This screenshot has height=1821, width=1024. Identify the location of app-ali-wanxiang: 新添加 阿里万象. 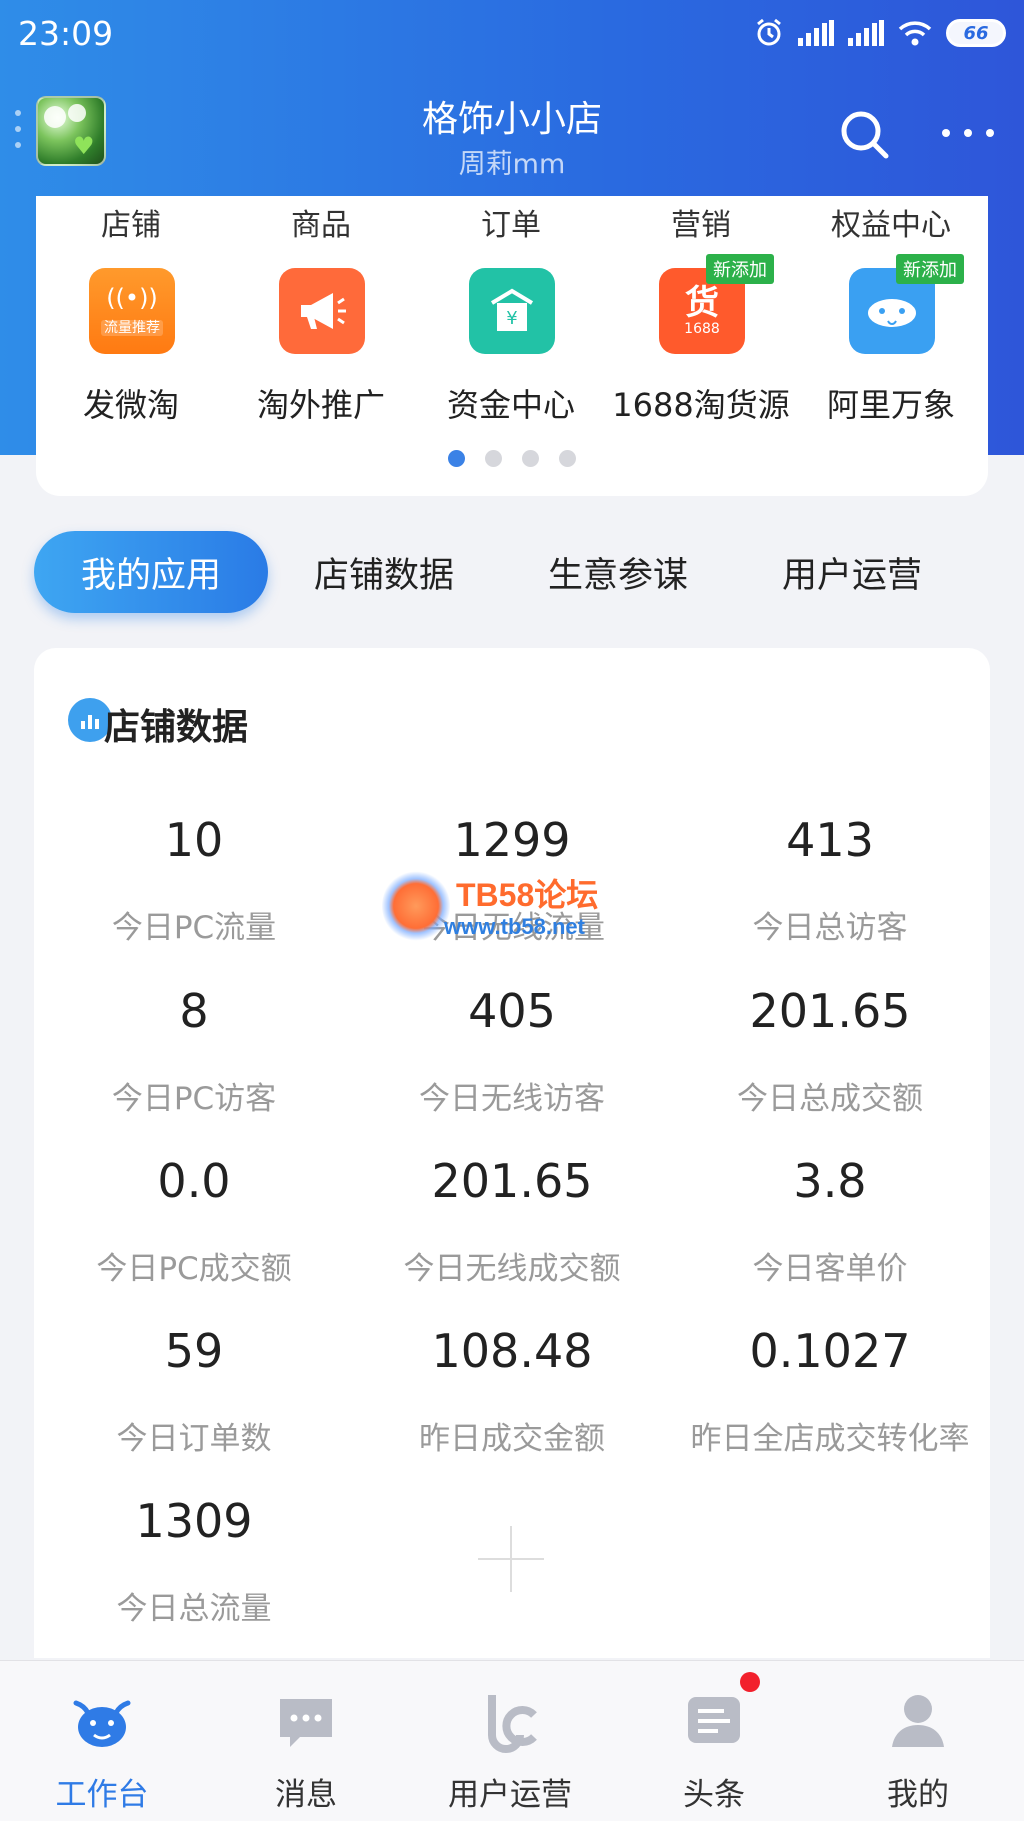
(891, 339).